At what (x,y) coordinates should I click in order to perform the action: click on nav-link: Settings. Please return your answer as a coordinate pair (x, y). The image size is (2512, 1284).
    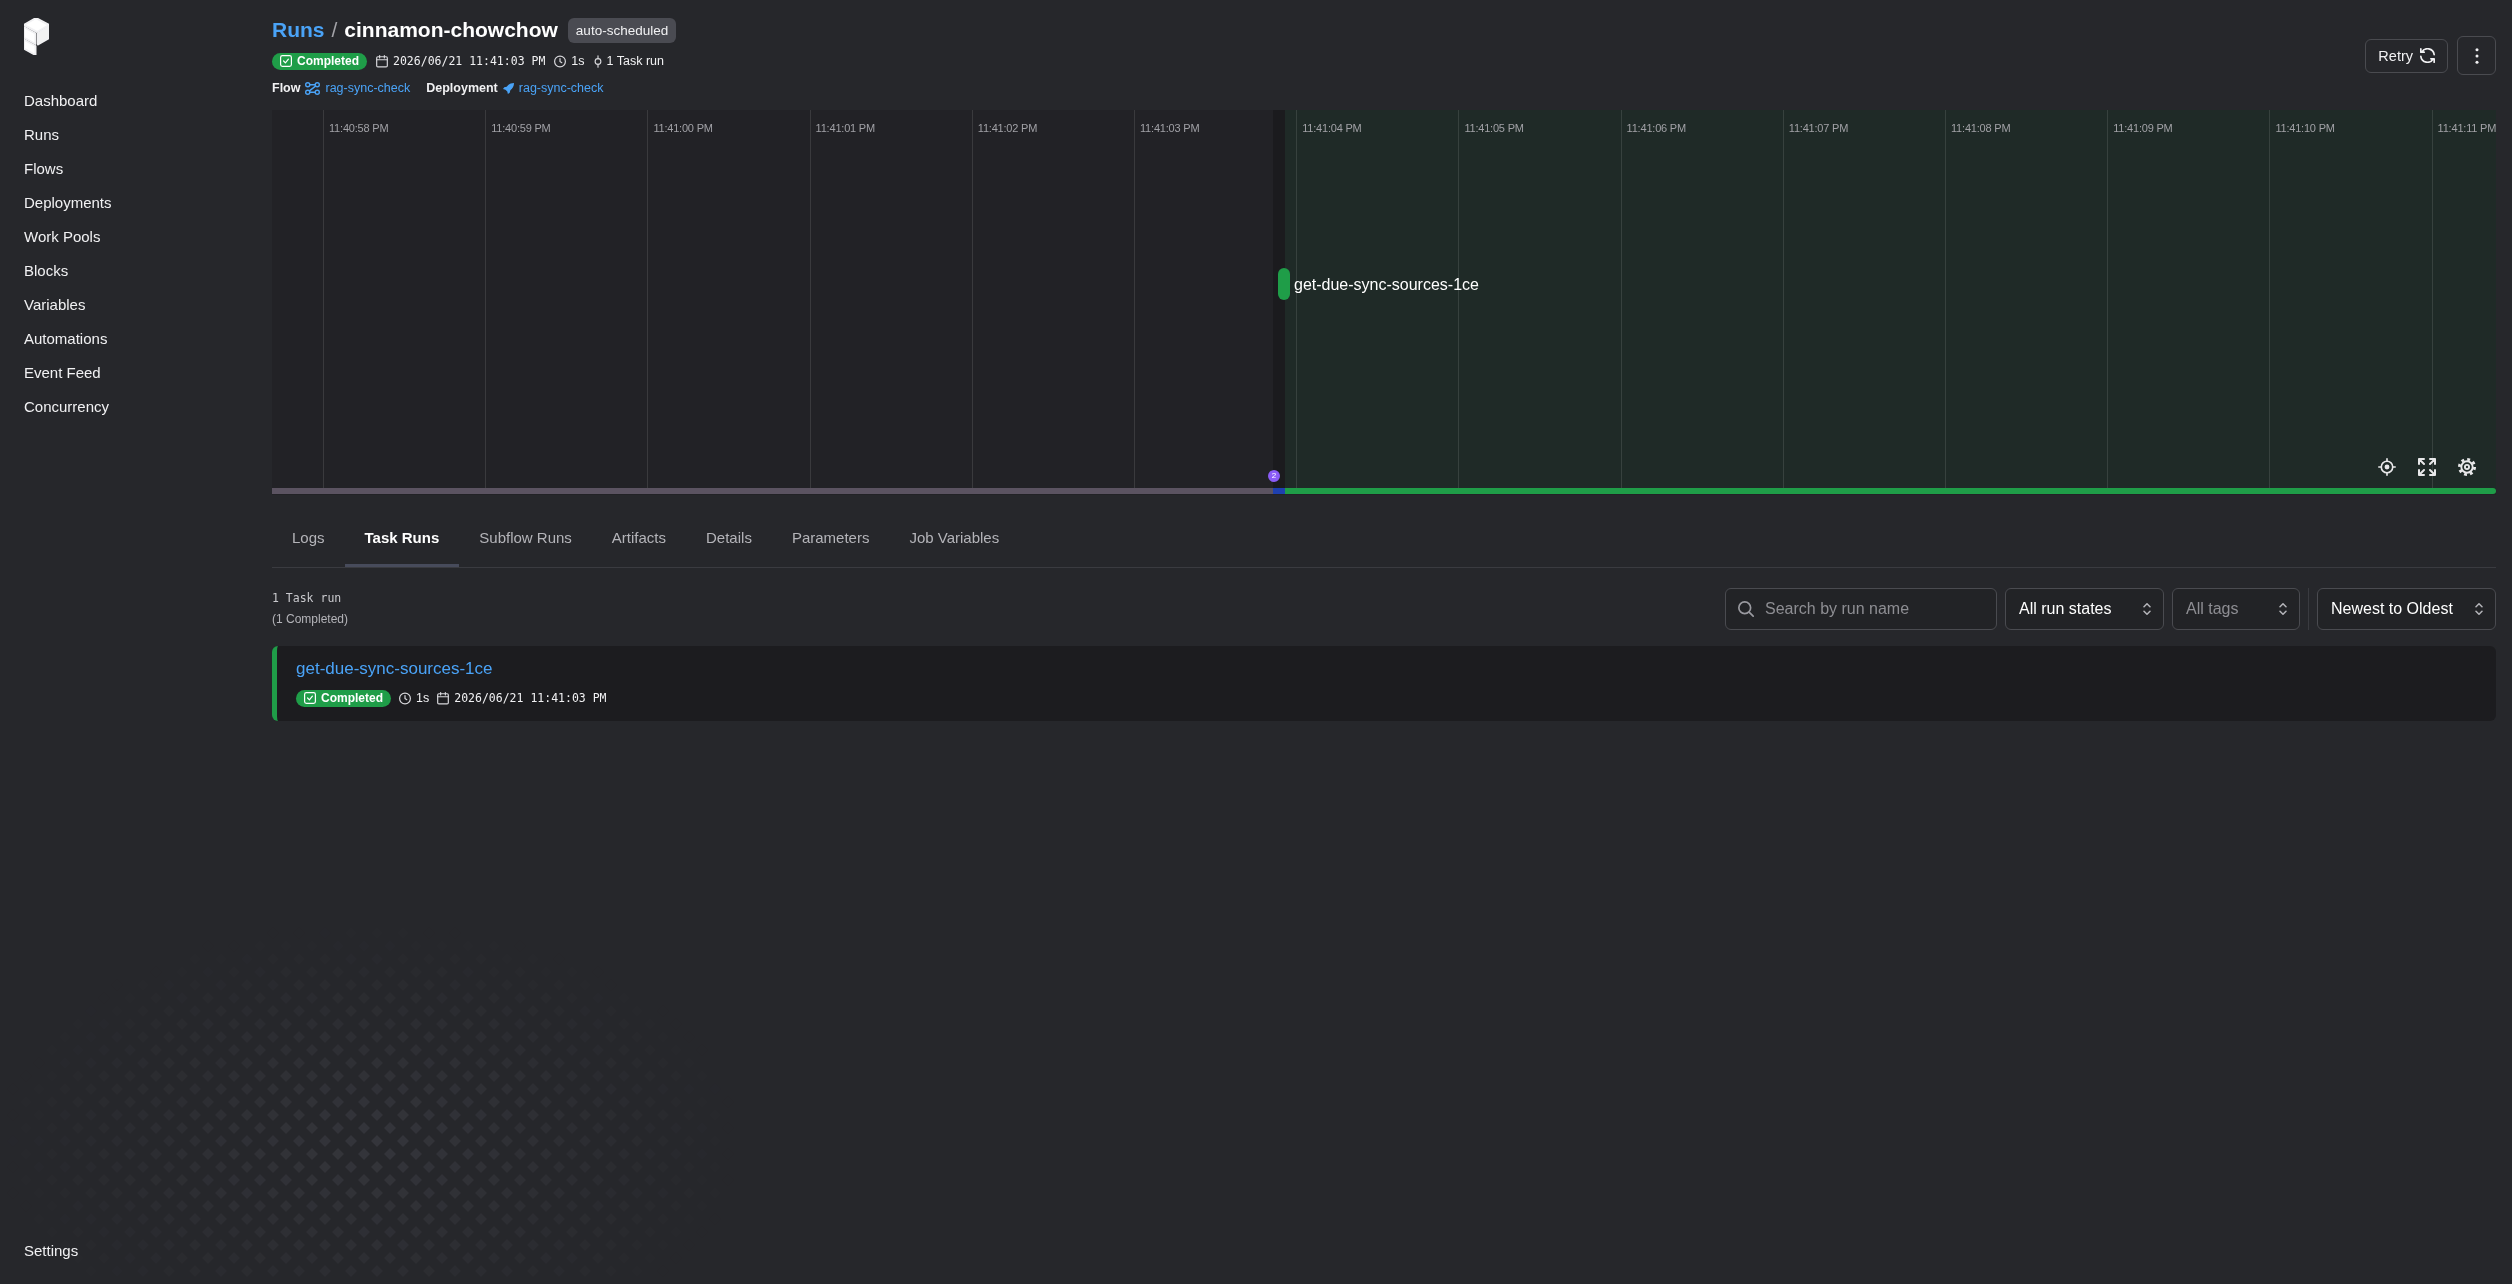
    Looking at the image, I should click on (51, 1251).